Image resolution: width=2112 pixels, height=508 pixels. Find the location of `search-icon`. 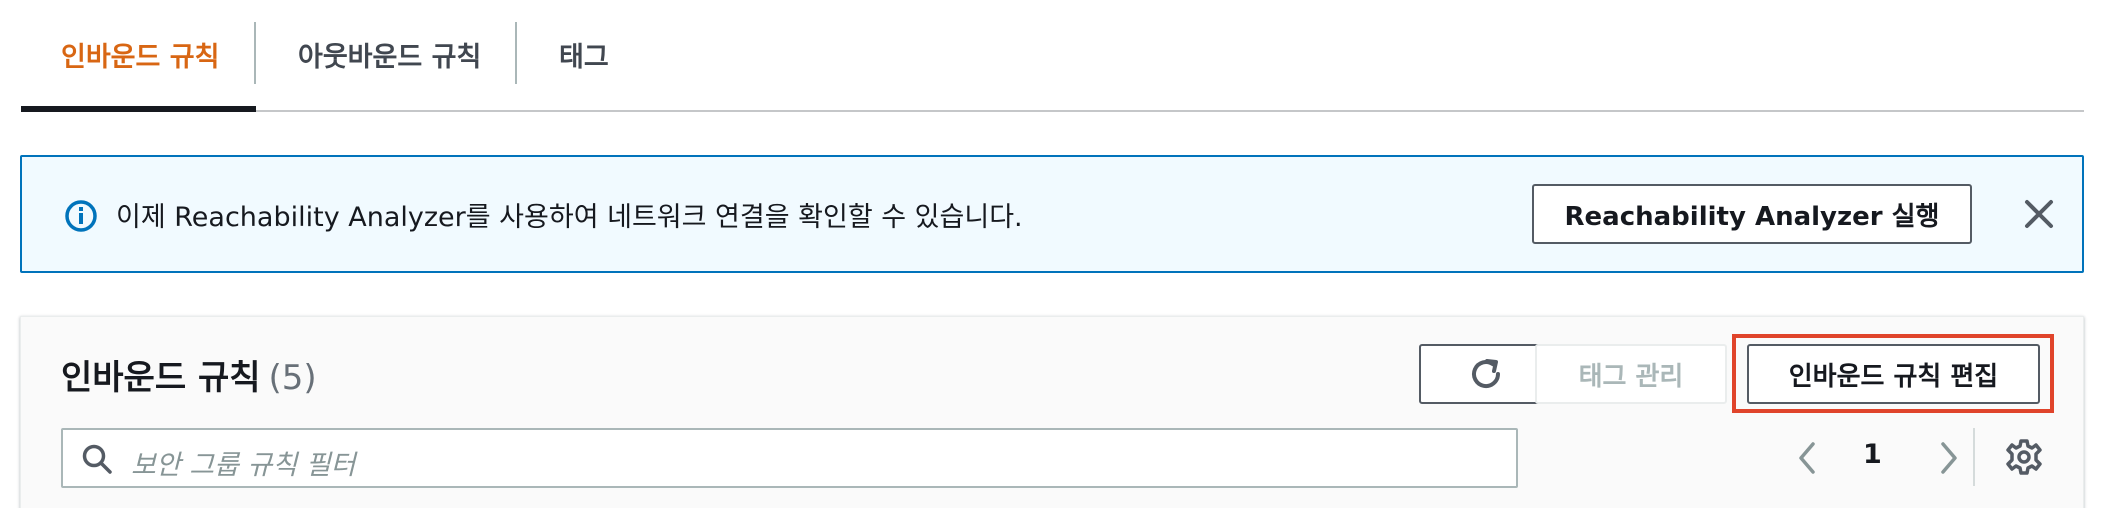

search-icon is located at coordinates (97, 459).